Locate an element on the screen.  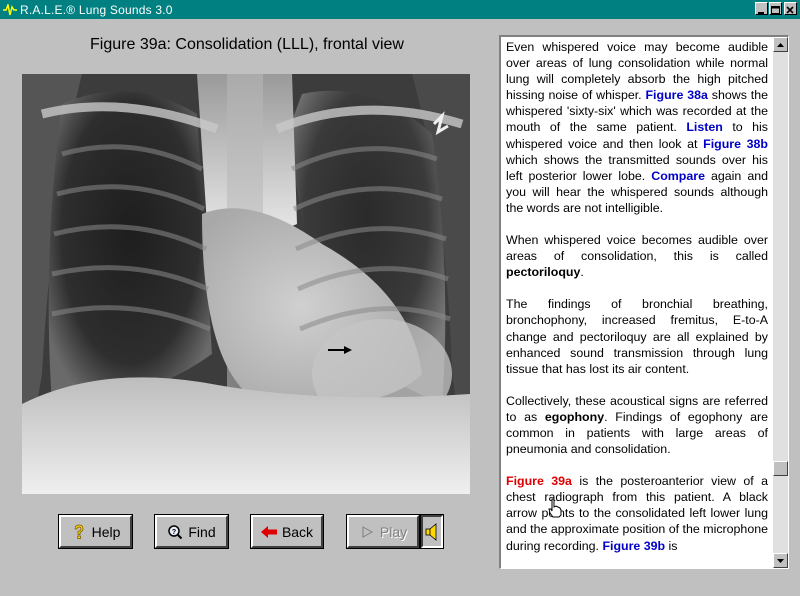
link-compare: Compare is located at coordinates (678, 176).